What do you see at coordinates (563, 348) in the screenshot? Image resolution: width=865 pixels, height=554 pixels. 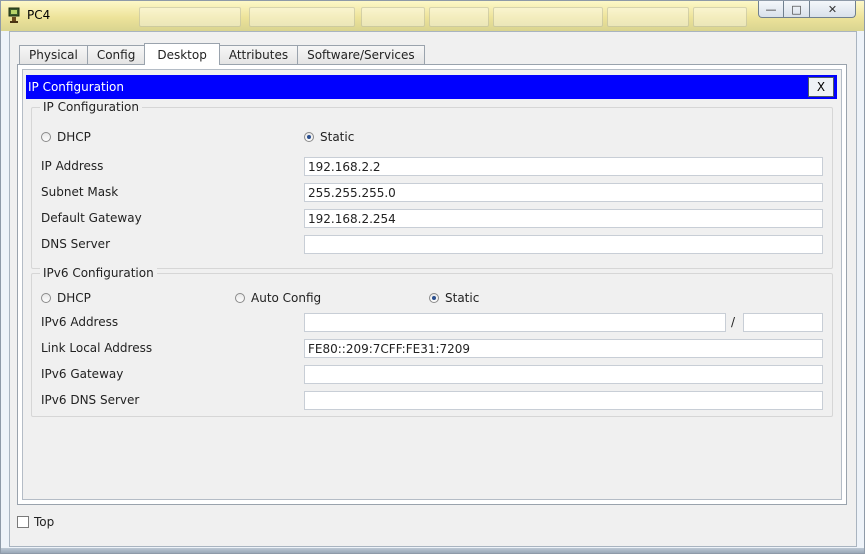 I see `link-local-address-input` at bounding box center [563, 348].